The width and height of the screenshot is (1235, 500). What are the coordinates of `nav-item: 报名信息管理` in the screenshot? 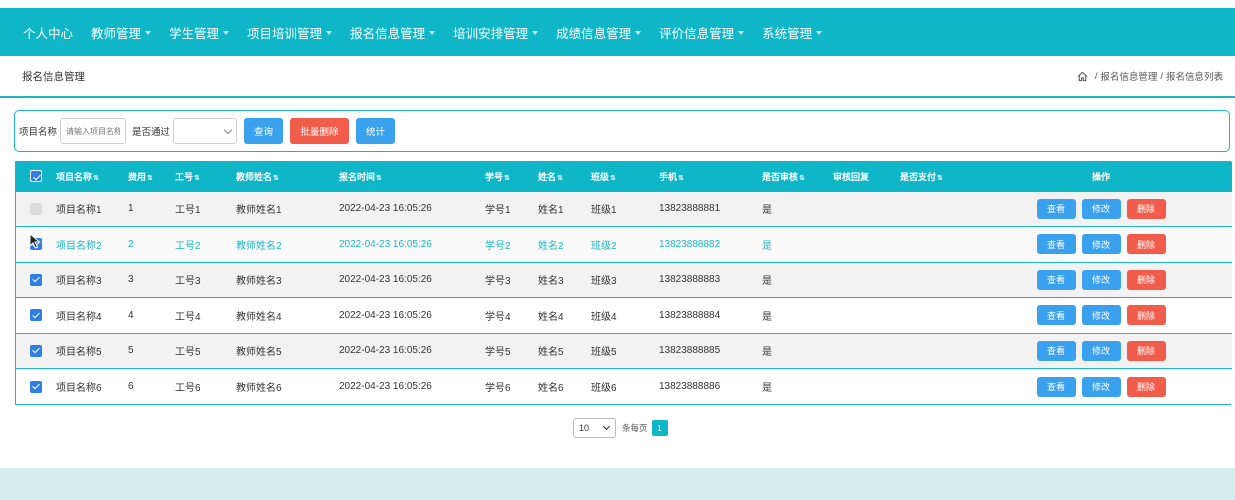 It's located at (393, 32).